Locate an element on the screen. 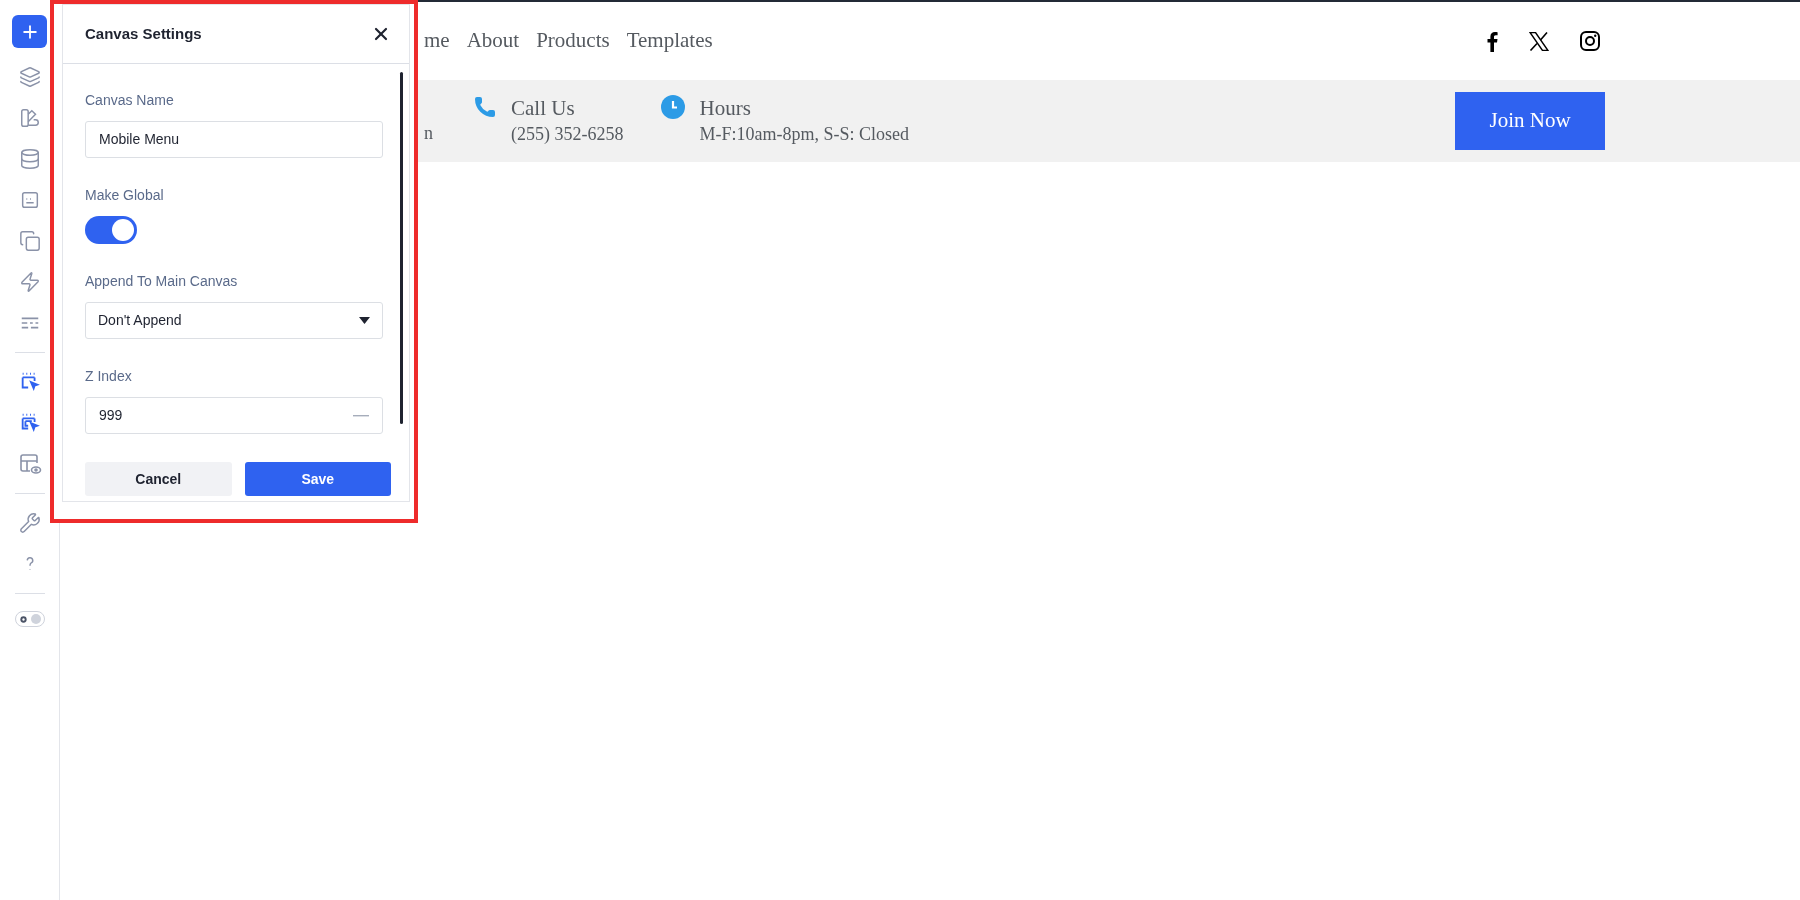  field-label: Canvas Name is located at coordinates (130, 100).